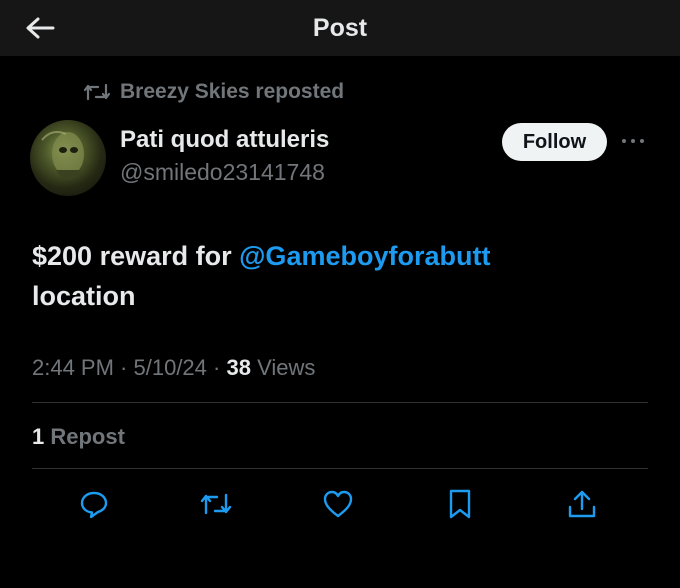  I want to click on avatar, so click(68, 158).